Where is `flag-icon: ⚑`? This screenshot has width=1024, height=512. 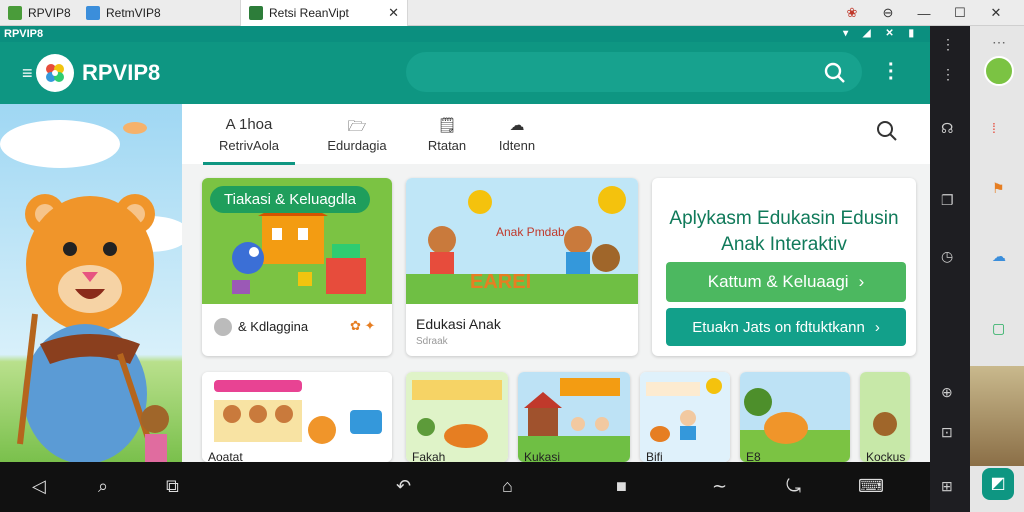
flag-icon: ⚑ is located at coordinates (998, 188).